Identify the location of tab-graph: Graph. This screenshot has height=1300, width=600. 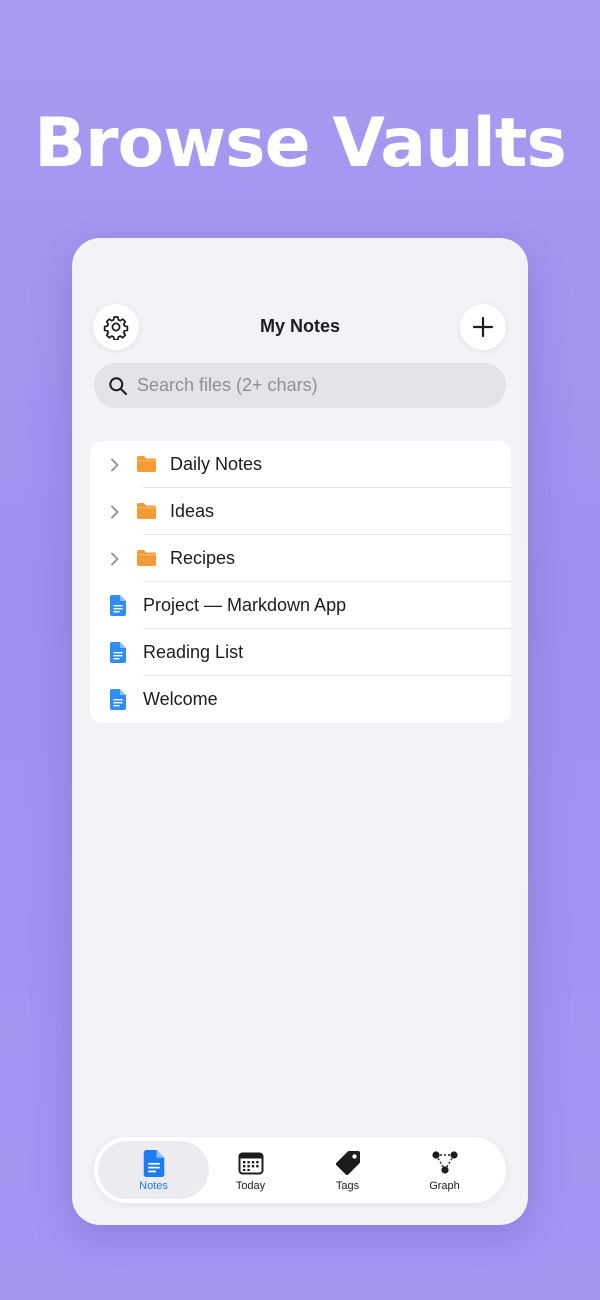
(444, 1170).